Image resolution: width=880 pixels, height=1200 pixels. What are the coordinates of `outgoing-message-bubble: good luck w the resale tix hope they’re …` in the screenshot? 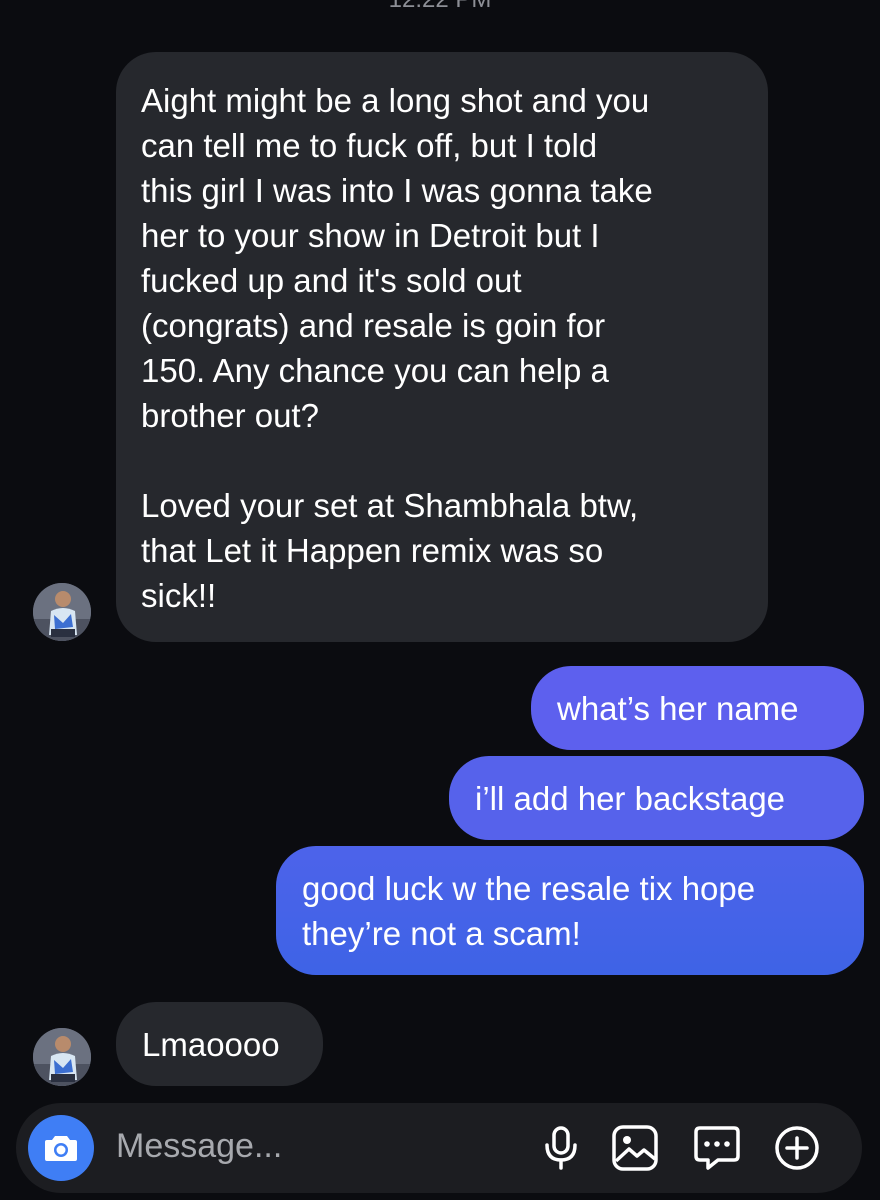 It's located at (570, 910).